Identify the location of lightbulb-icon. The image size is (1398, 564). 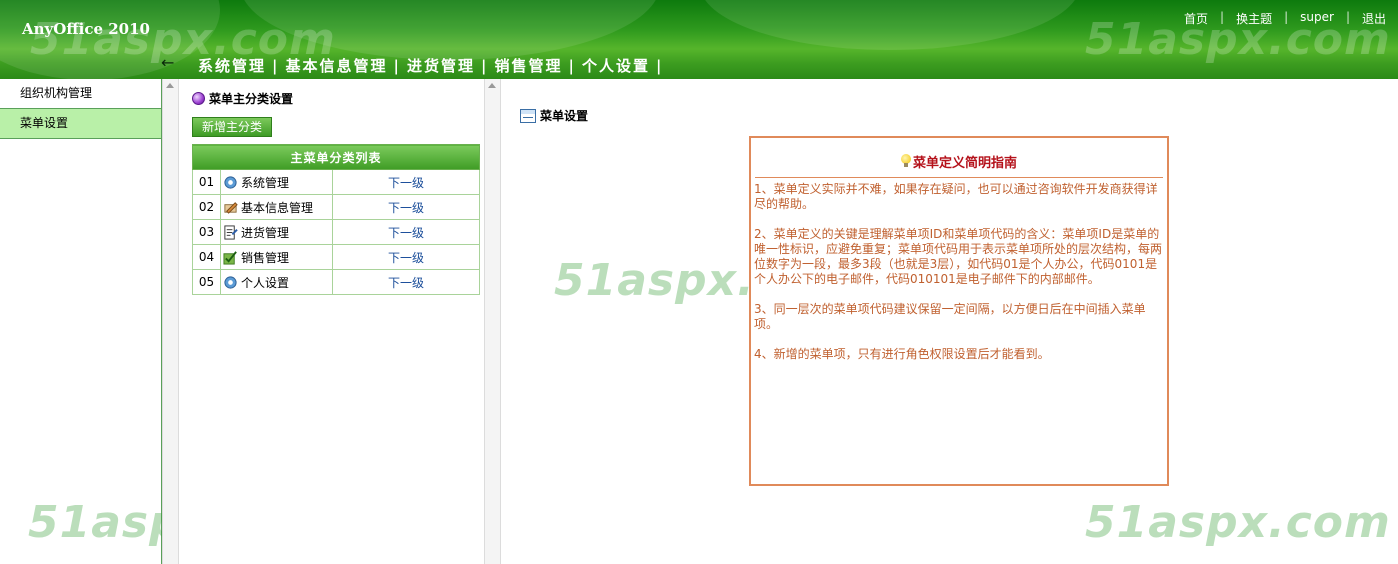
(905, 161).